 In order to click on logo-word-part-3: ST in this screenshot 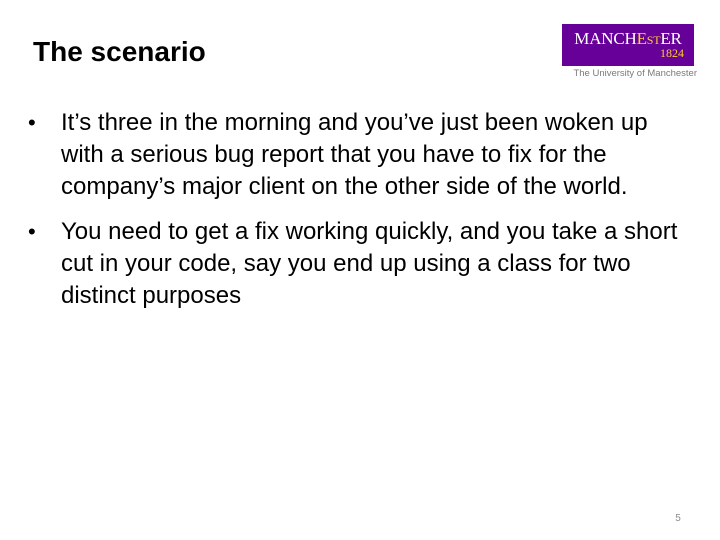, I will do `click(653, 40)`.